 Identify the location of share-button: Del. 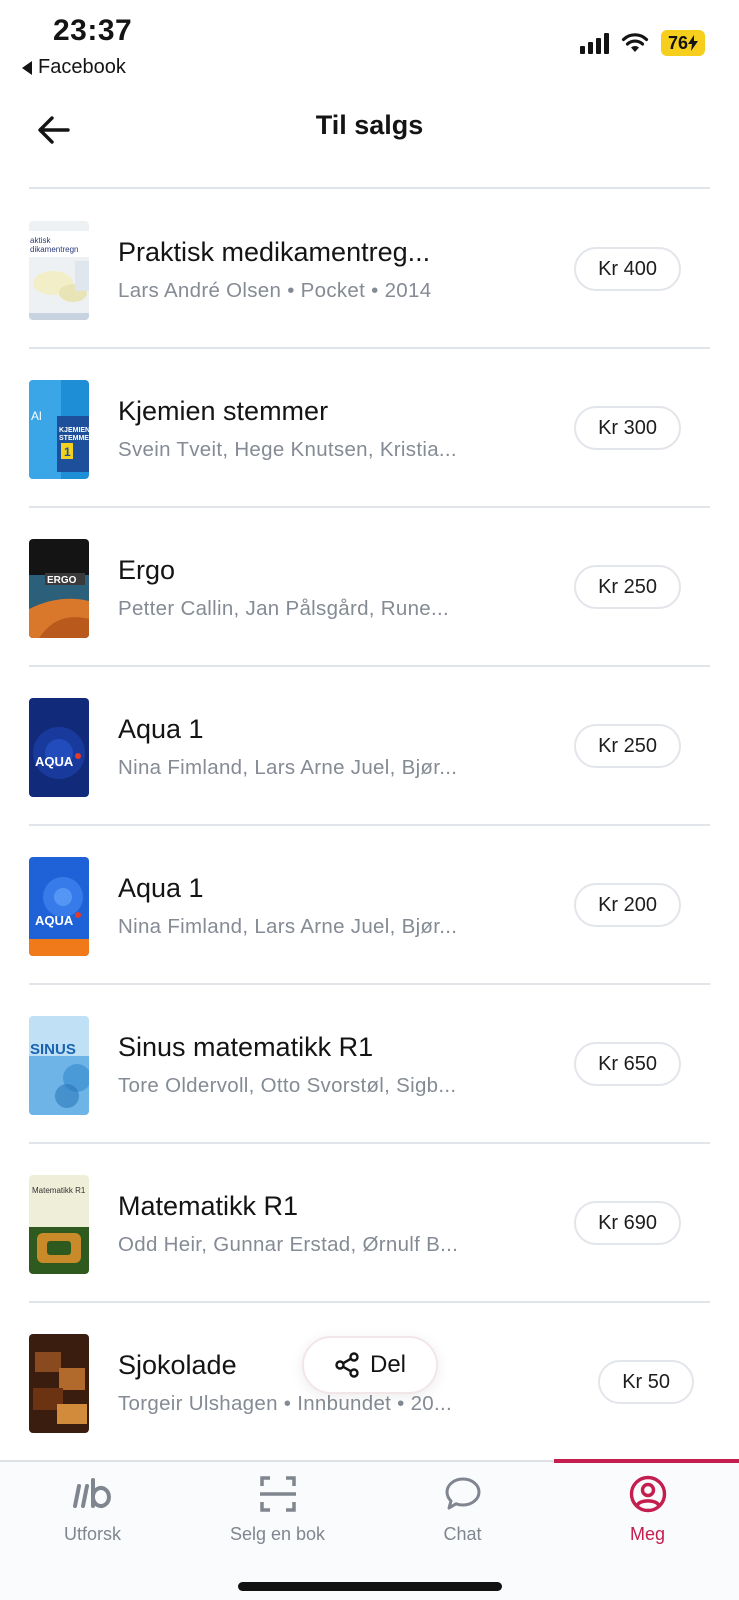
(370, 1365).